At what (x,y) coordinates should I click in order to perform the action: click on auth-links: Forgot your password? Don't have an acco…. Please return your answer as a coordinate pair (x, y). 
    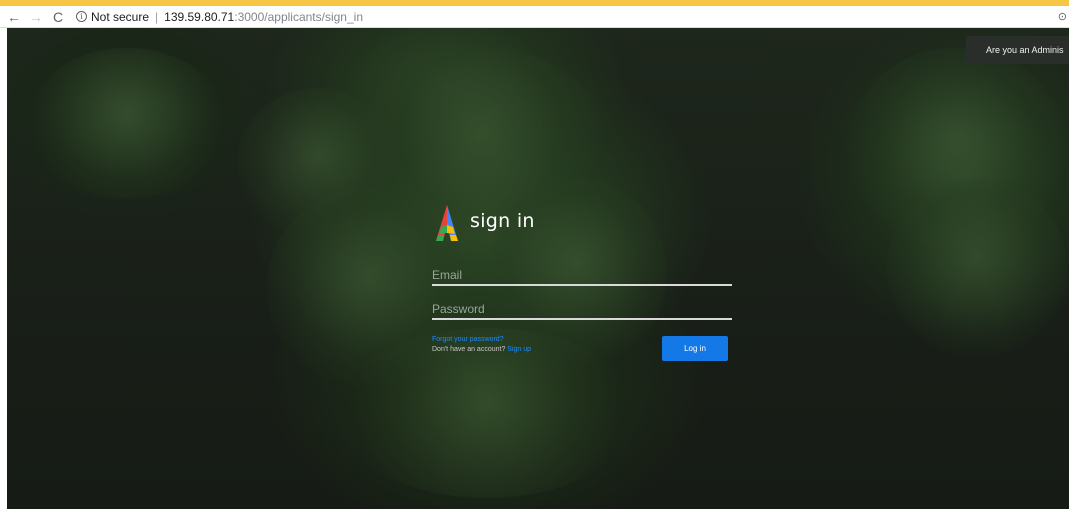
    Looking at the image, I should click on (481, 345).